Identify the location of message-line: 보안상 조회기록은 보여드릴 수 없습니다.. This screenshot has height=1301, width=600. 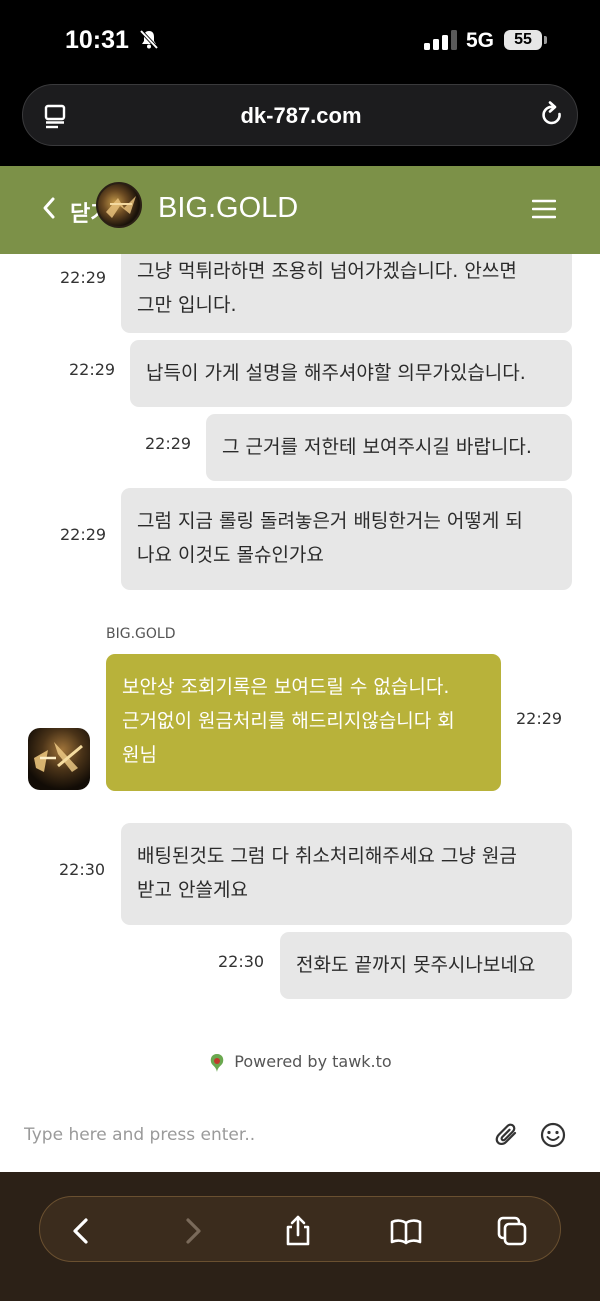
(286, 687).